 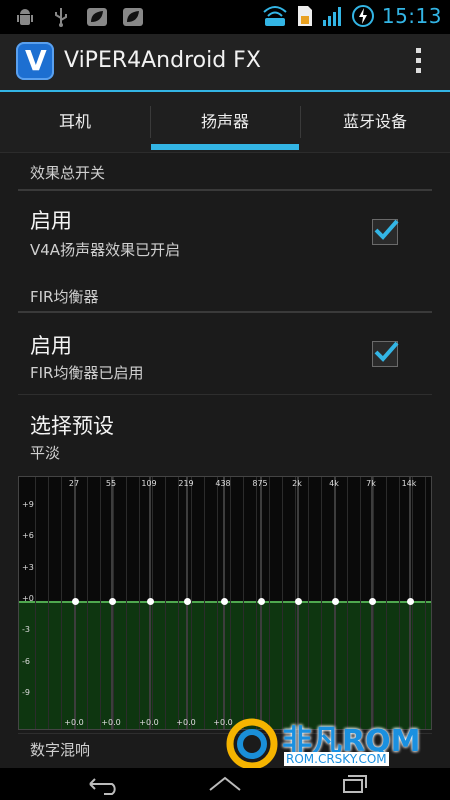 What do you see at coordinates (186, 483) in the screenshot?
I see `eq-frequency-label: 219` at bounding box center [186, 483].